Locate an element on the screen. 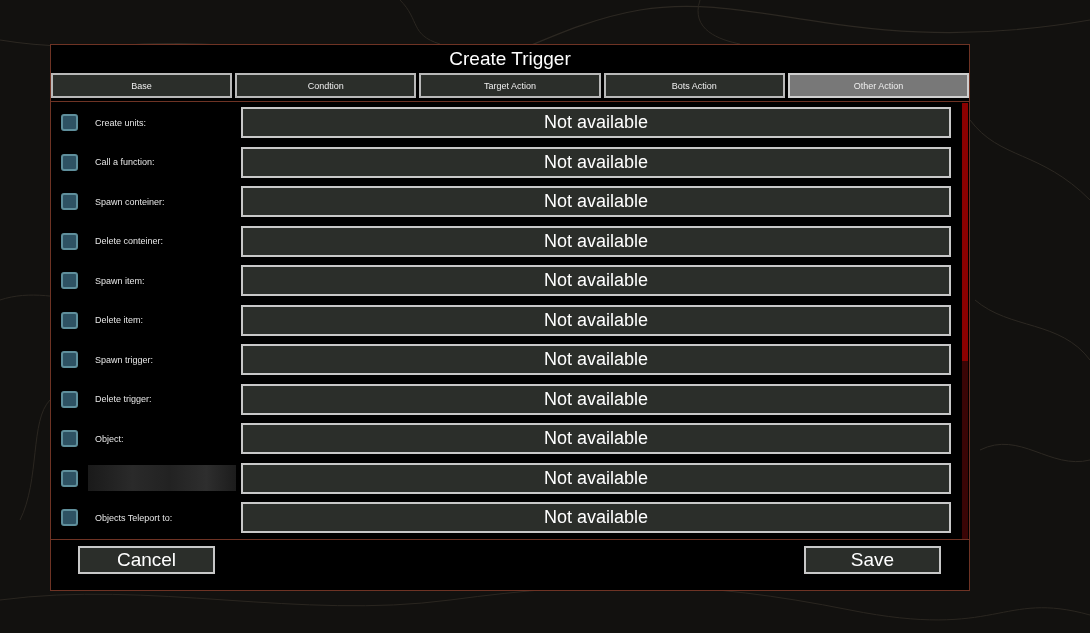  dialog-button: Save is located at coordinates (872, 560).